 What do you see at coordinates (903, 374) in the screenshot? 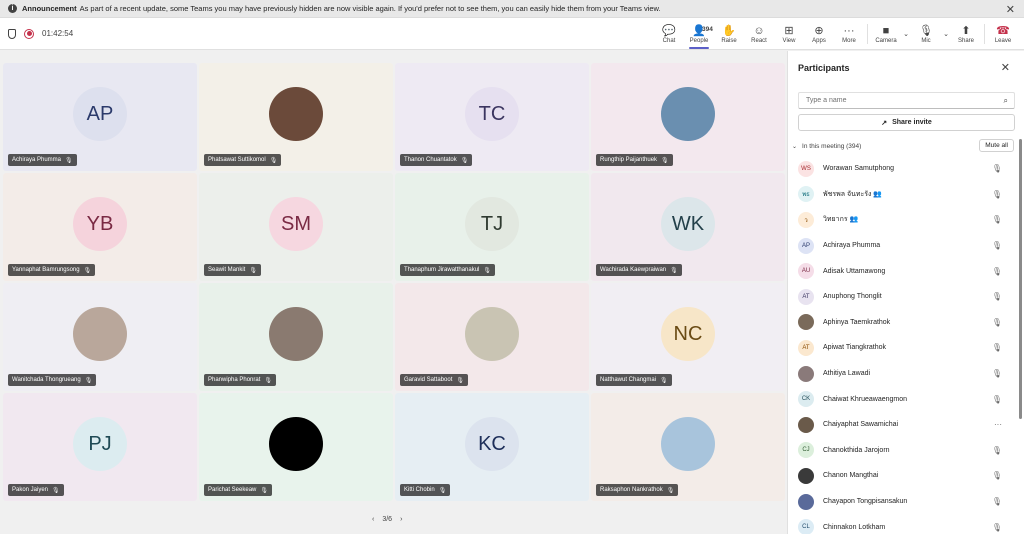
I see `participant-row: Athitiya Lawadi 🎙` at bounding box center [903, 374].